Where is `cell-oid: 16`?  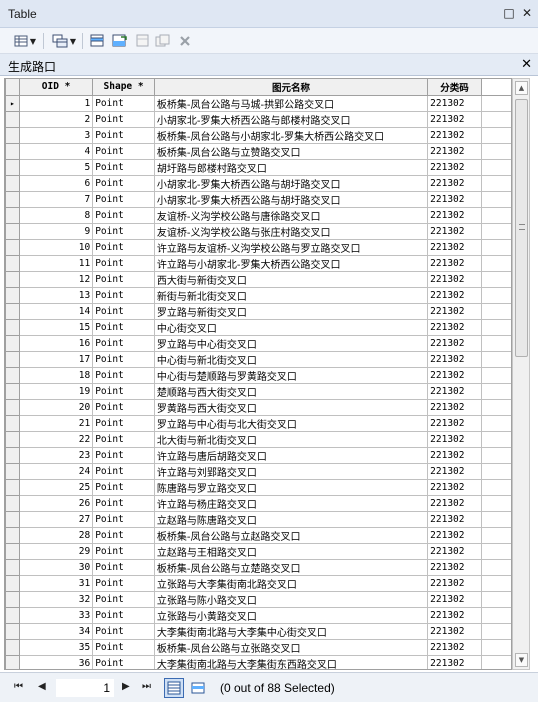
cell-oid: 16 is located at coordinates (56, 343).